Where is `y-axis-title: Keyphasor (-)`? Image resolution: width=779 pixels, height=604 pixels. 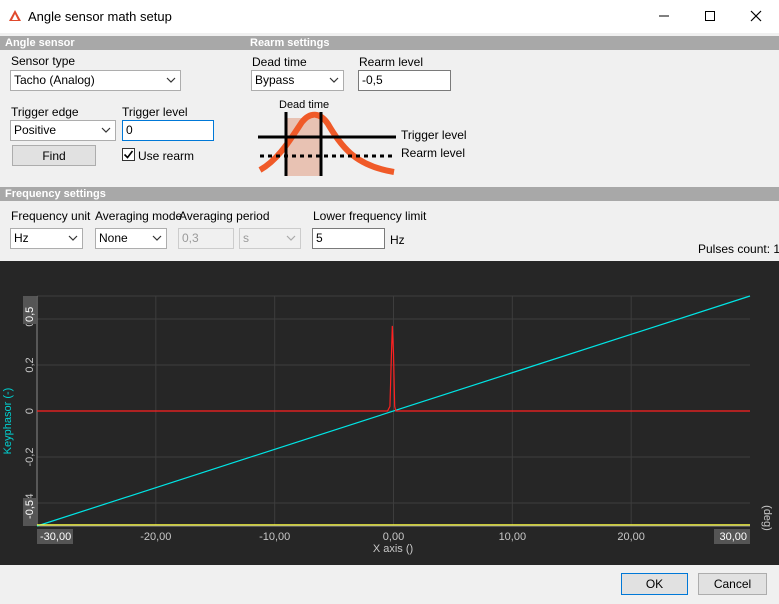 y-axis-title: Keyphasor (-) is located at coordinates (8, 421).